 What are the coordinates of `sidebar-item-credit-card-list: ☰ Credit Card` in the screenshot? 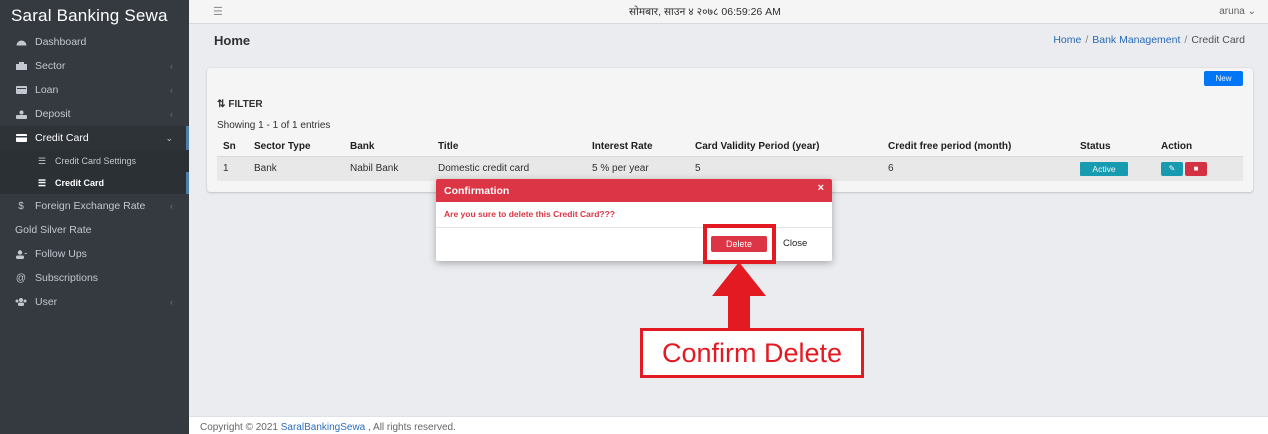 It's located at (94, 183).